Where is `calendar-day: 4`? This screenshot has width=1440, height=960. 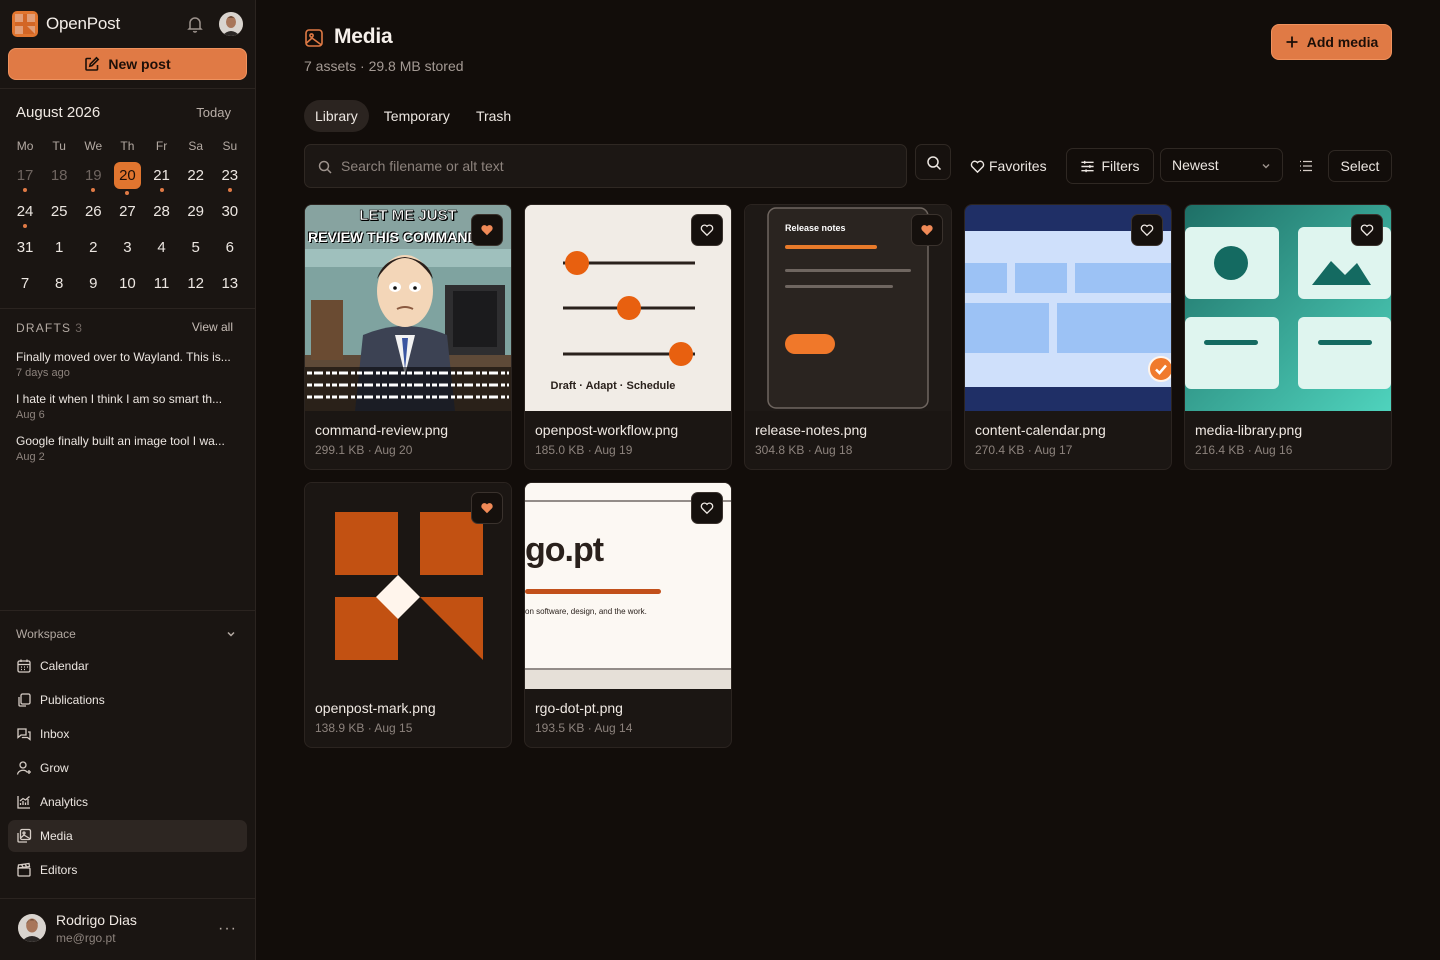
calendar-day: 4 is located at coordinates (162, 248).